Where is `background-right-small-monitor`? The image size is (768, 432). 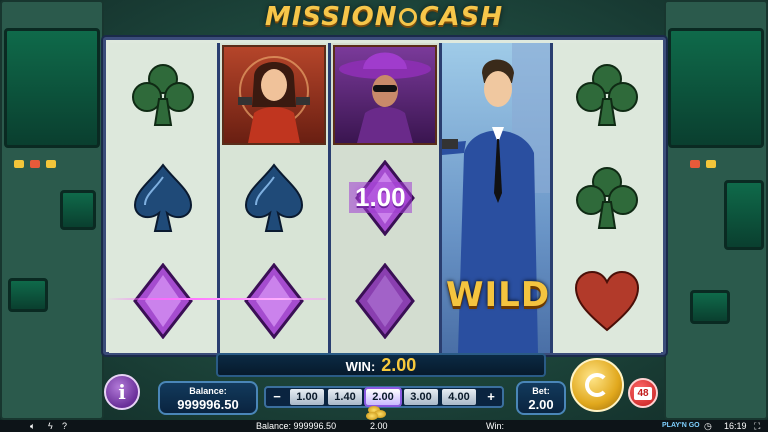
background-right-small-monitor is located at coordinates (744, 215).